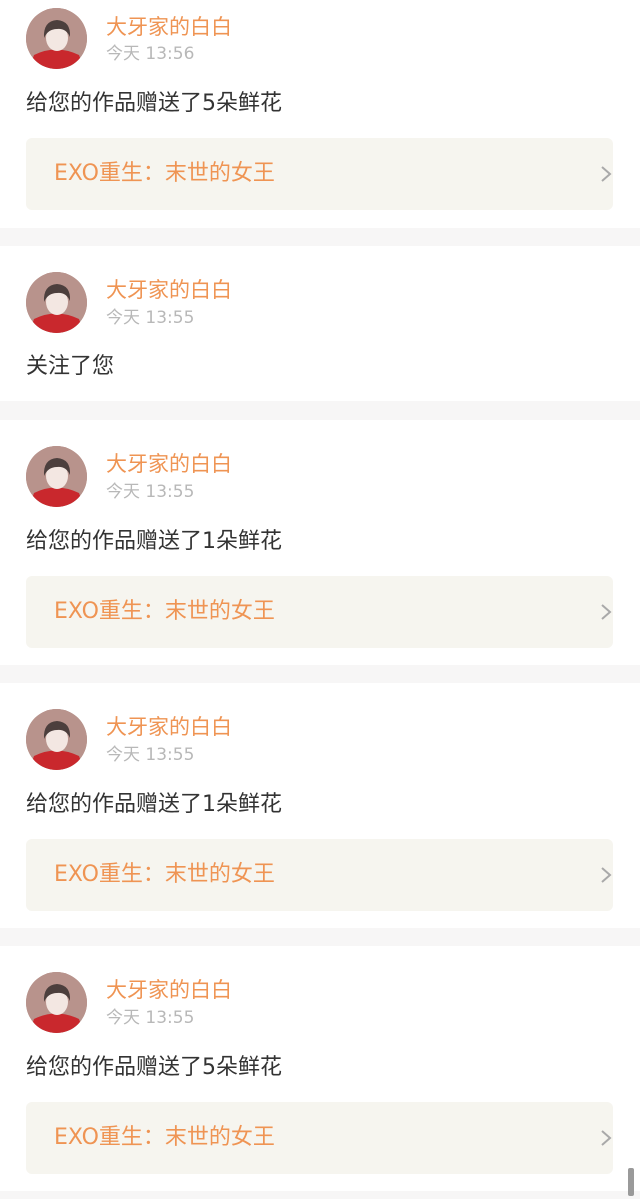 The image size is (640, 1199). Describe the element at coordinates (70, 366) in the screenshot. I see `notification-message: 关注了您` at that location.